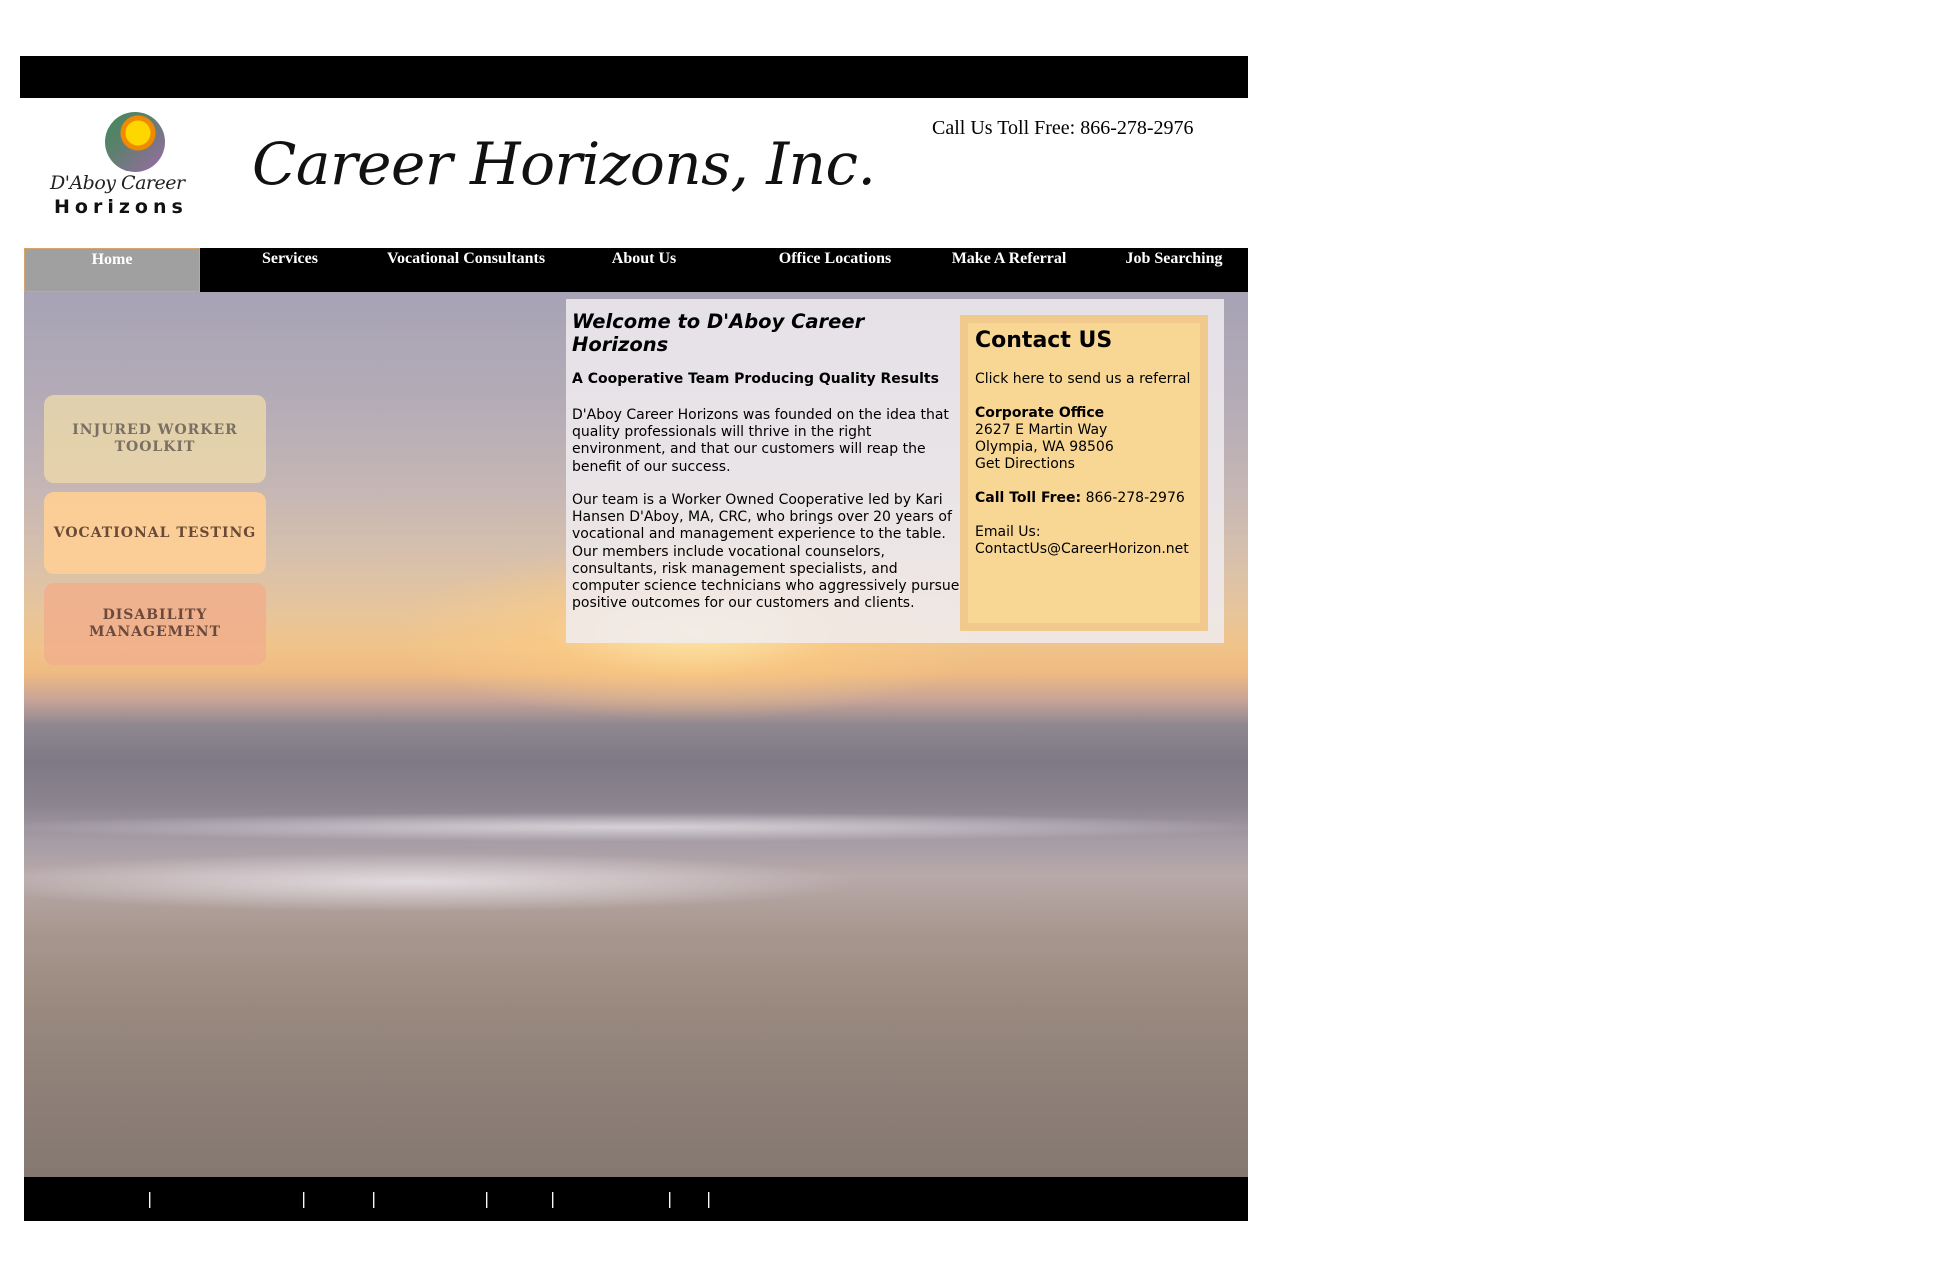 The height and width of the screenshot is (1266, 1948). Describe the element at coordinates (466, 270) in the screenshot. I see `nav-vocational-consultants: Vocational Consultants` at that location.